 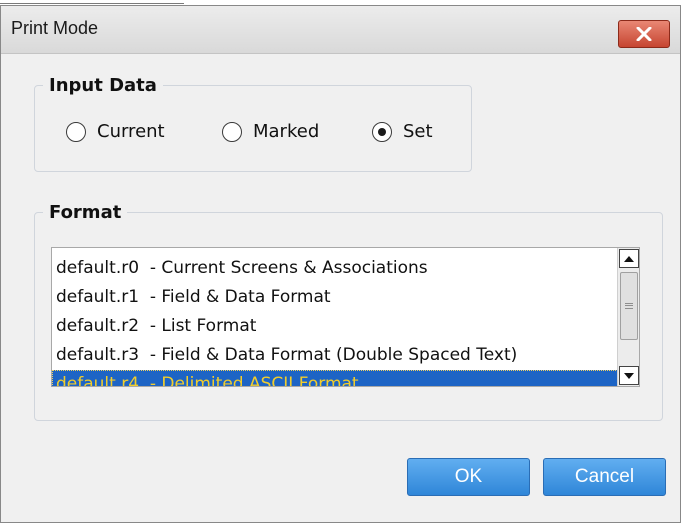 I want to click on ok-button: OK, so click(x=468, y=477).